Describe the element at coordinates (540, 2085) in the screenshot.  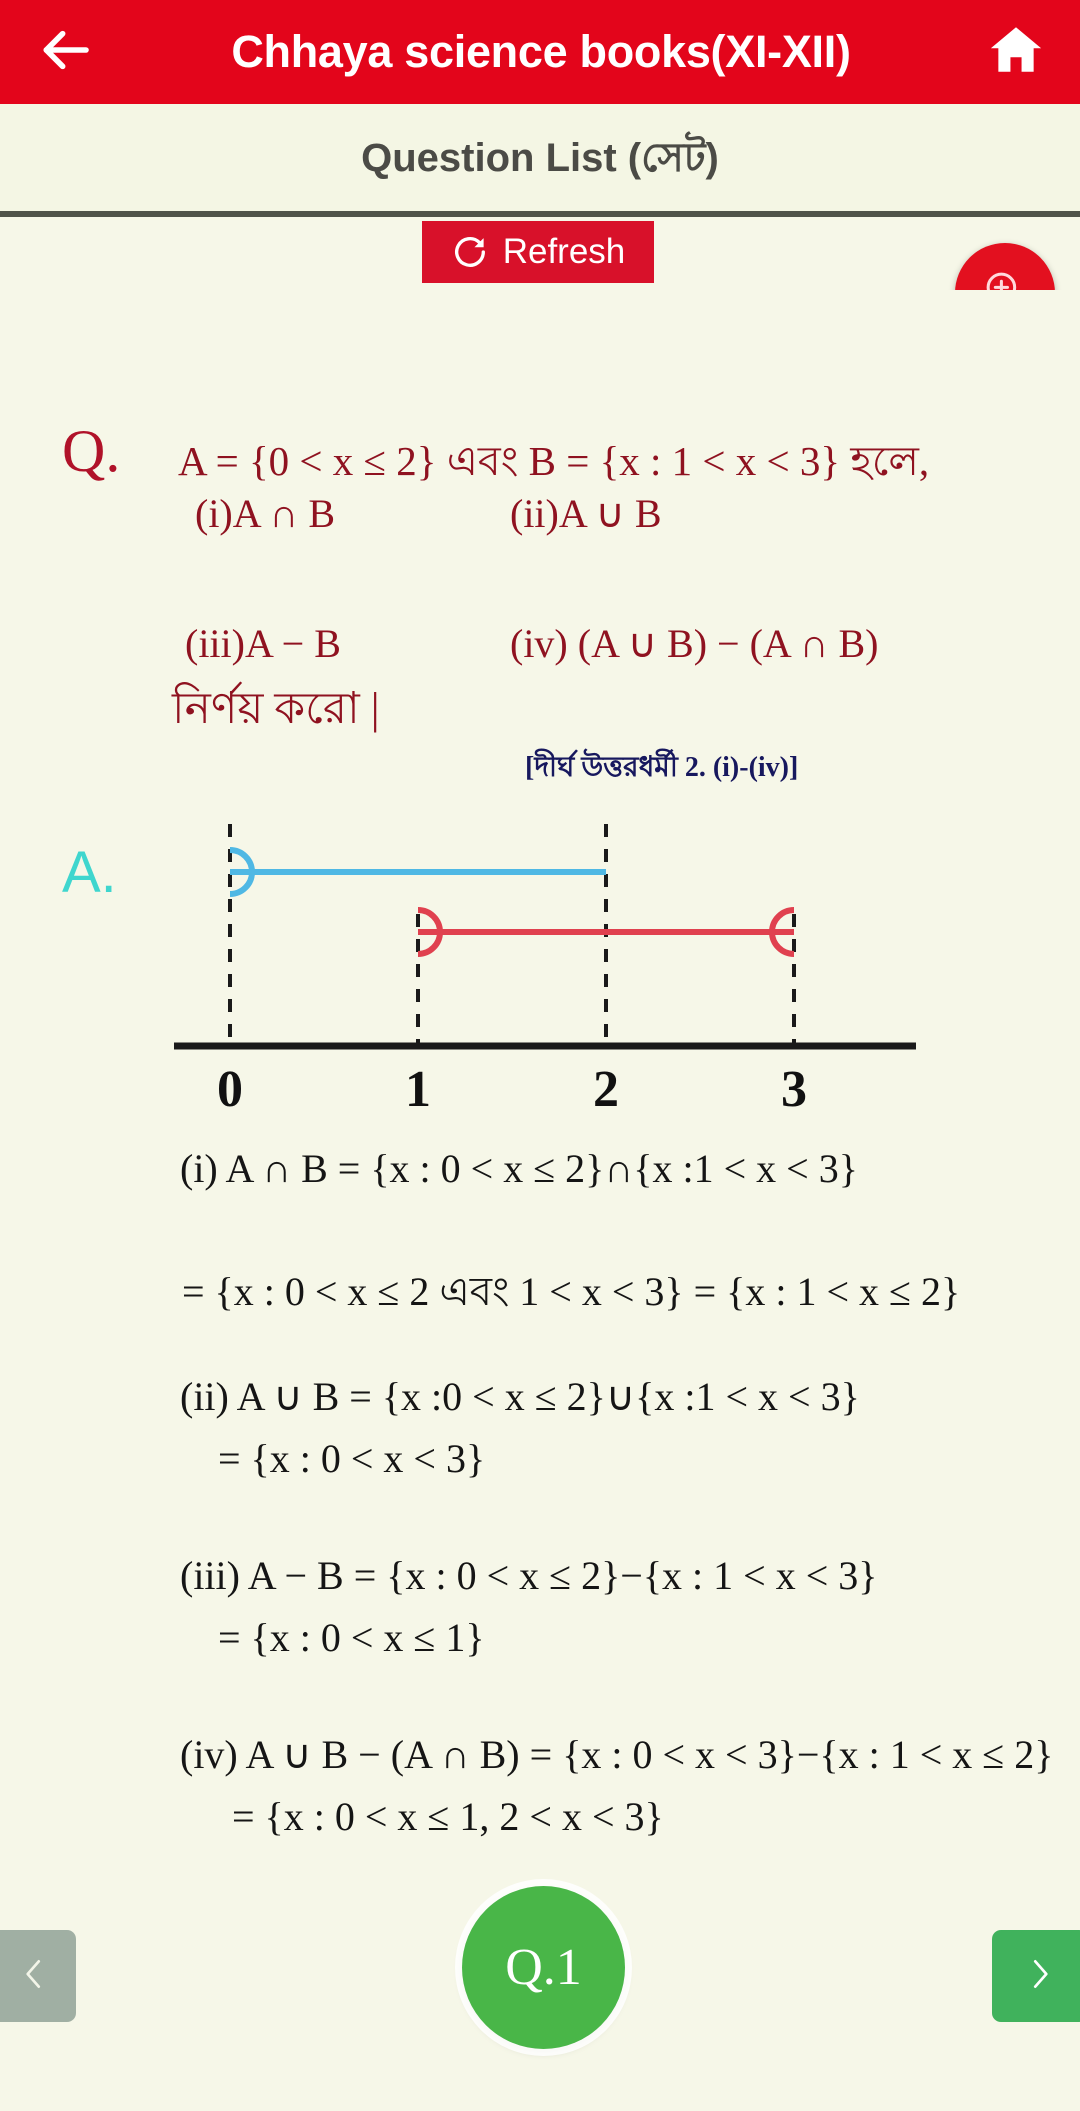
I see `bottom-spacer` at that location.